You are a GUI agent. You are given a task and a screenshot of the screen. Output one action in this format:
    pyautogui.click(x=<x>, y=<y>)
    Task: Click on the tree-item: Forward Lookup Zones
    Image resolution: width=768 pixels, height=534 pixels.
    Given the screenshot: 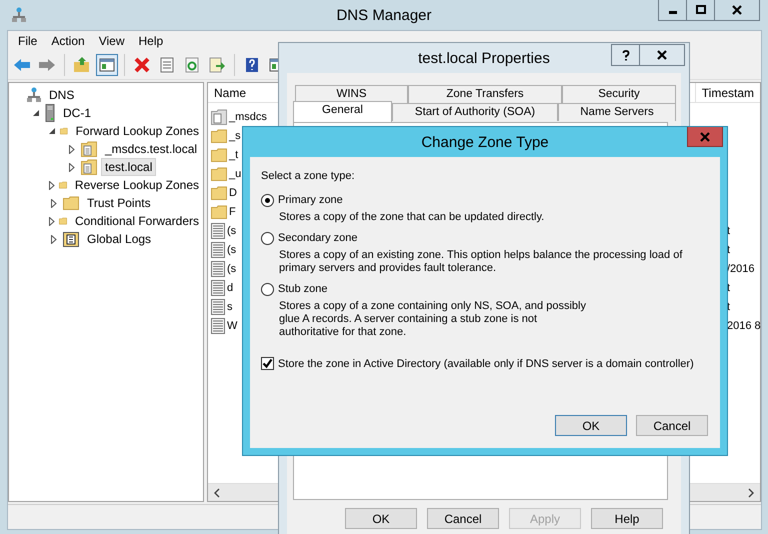 What is the action you would take?
    pyautogui.click(x=137, y=131)
    